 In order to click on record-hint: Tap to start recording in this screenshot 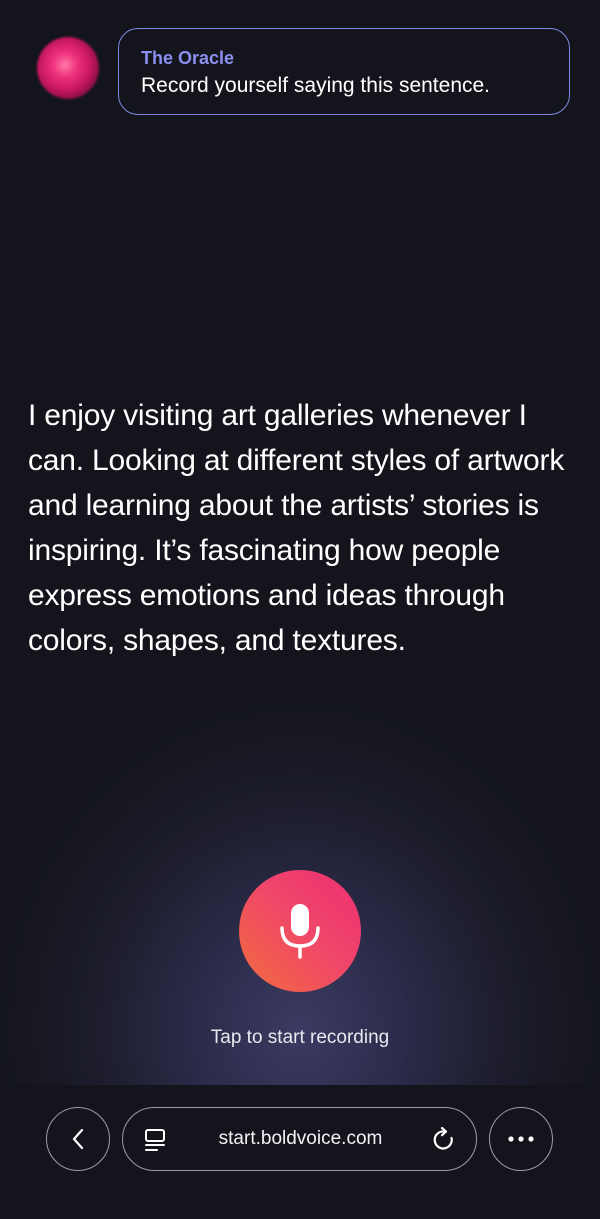, I will do `click(300, 1037)`.